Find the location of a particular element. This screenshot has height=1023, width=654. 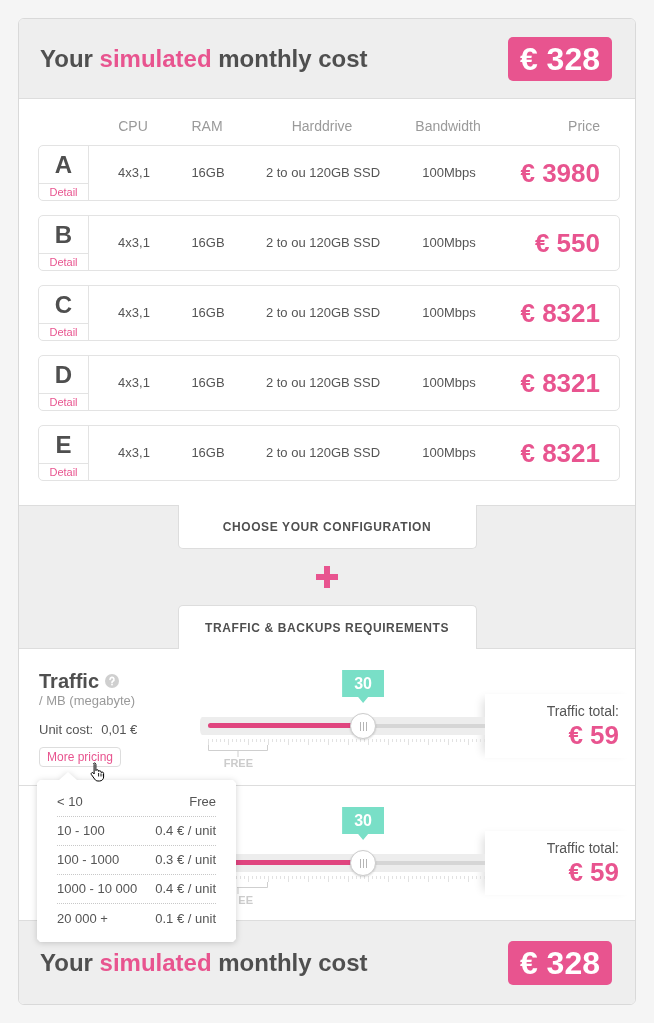

plan-letter: D is located at coordinates (63, 374).